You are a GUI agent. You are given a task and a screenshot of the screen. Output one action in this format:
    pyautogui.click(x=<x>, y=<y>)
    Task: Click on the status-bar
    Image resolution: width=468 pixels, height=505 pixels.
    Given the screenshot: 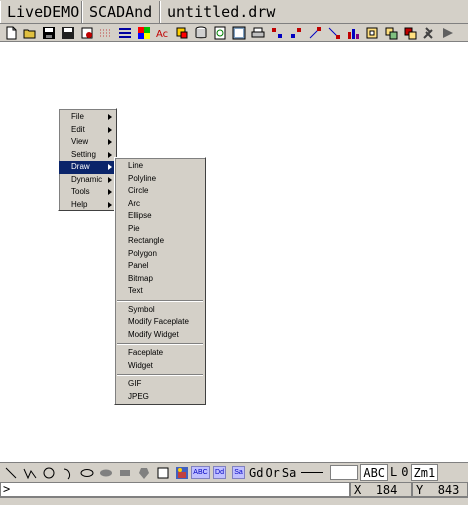 What is the action you would take?
    pyautogui.click(x=234, y=501)
    